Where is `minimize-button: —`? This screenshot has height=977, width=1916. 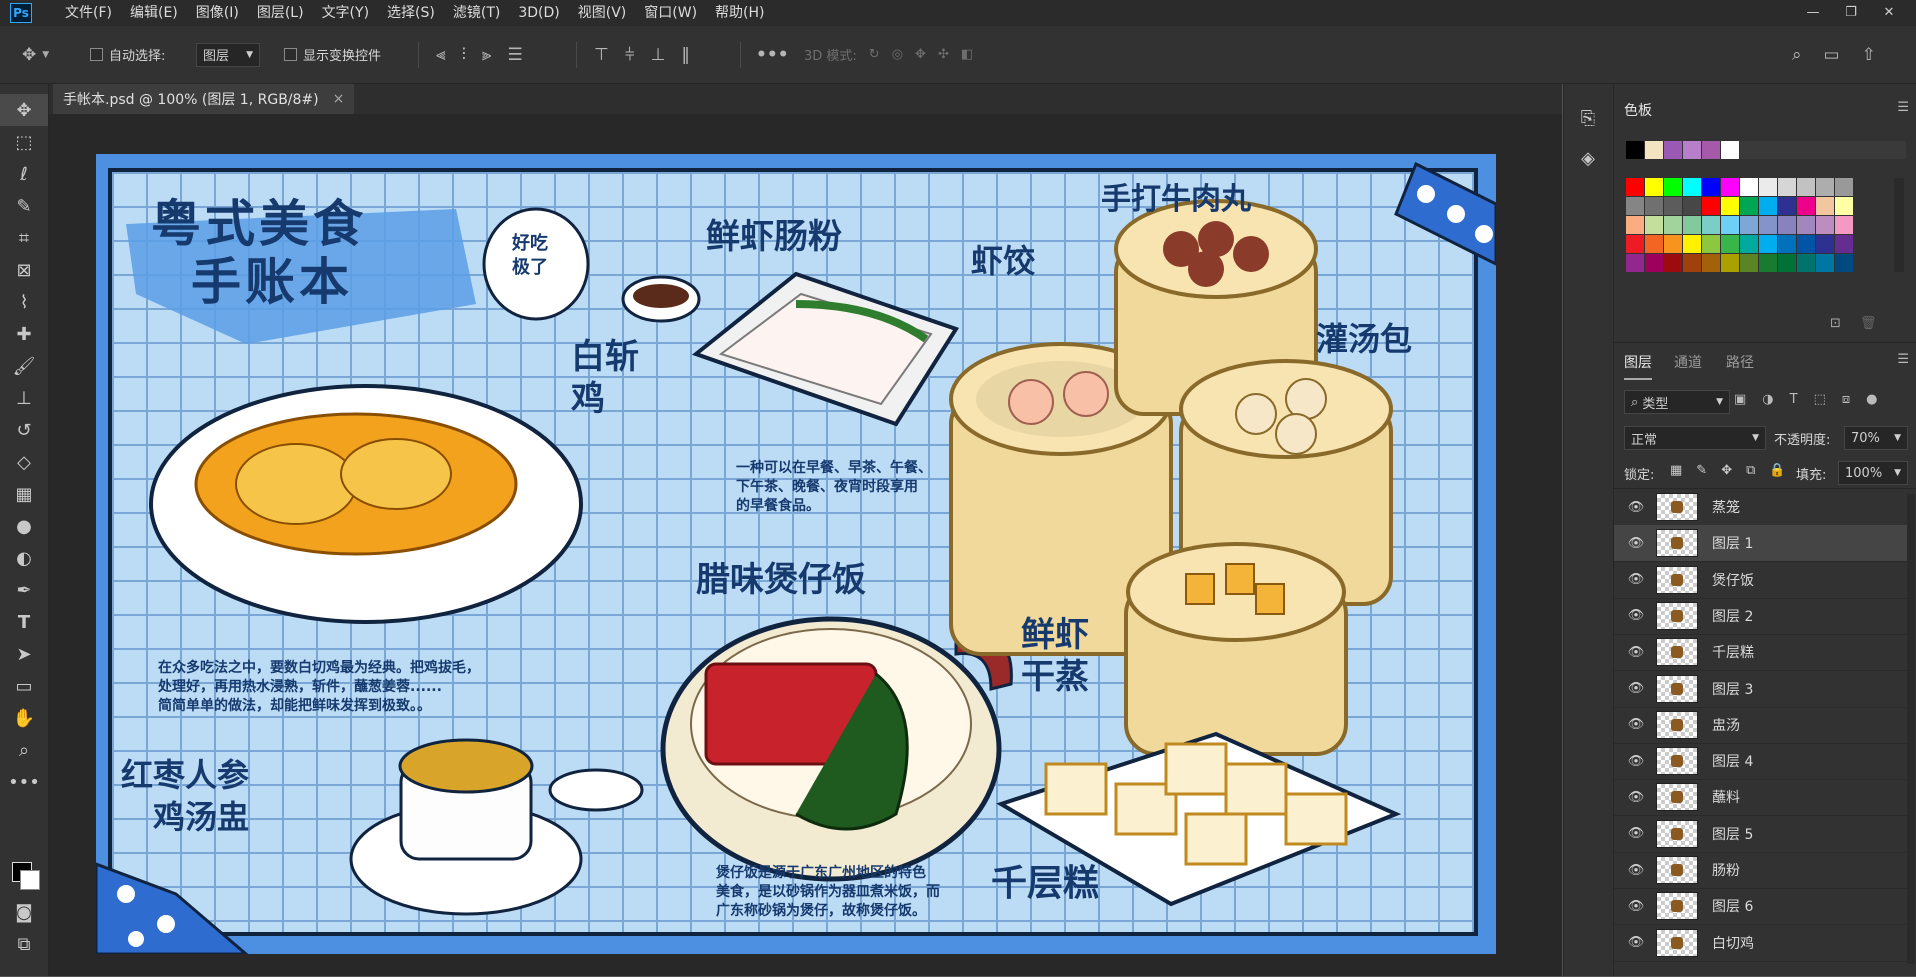
minimize-button: — is located at coordinates (1813, 13).